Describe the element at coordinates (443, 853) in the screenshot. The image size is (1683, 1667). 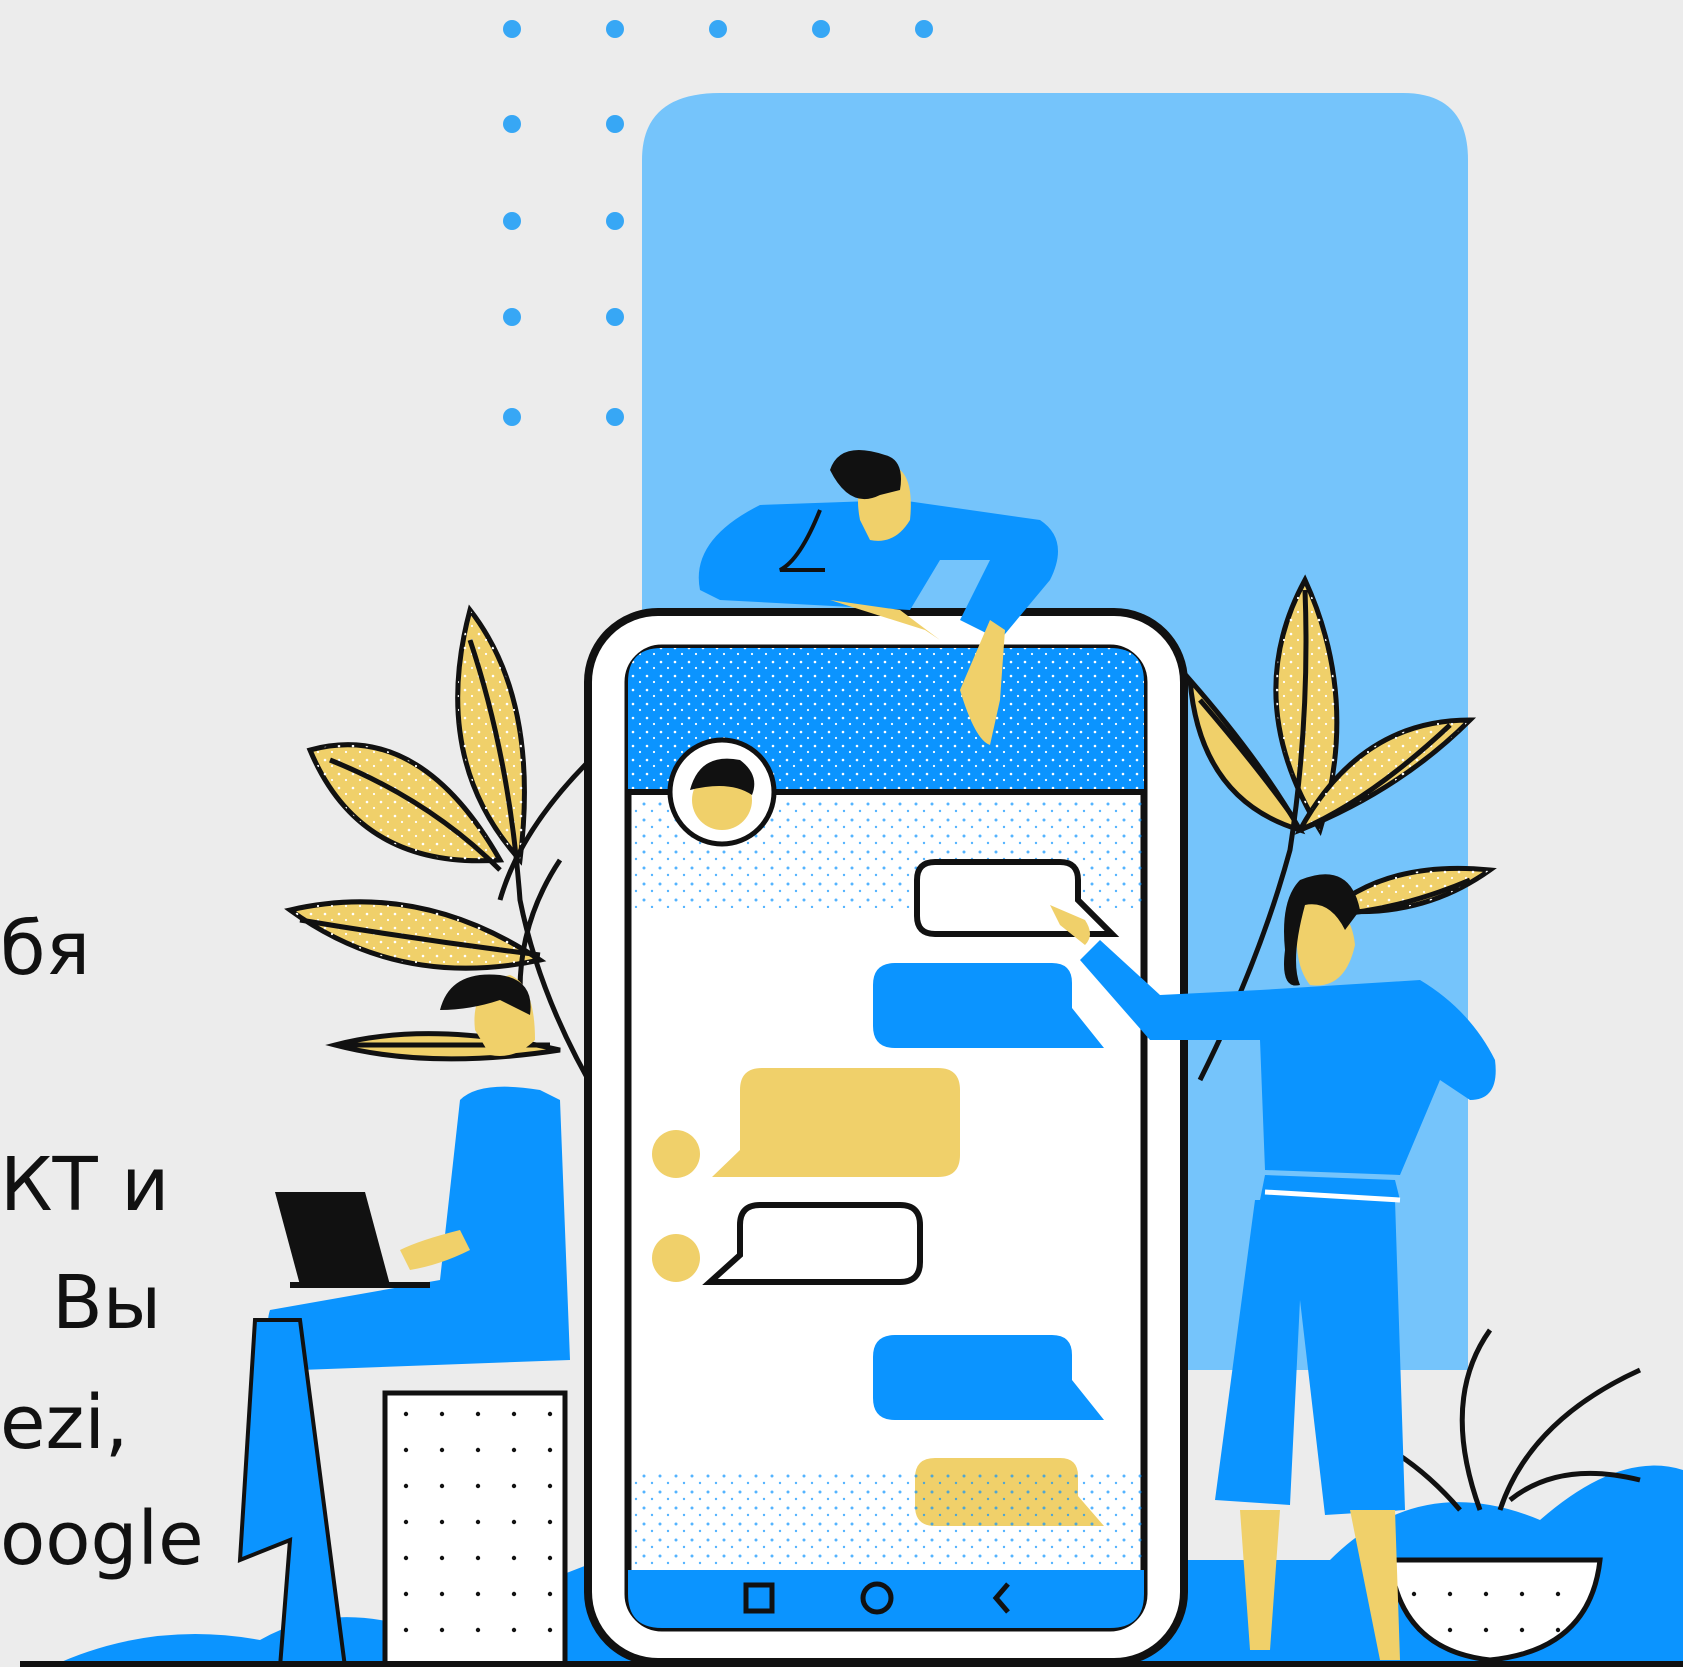
I see `left-plant` at that location.